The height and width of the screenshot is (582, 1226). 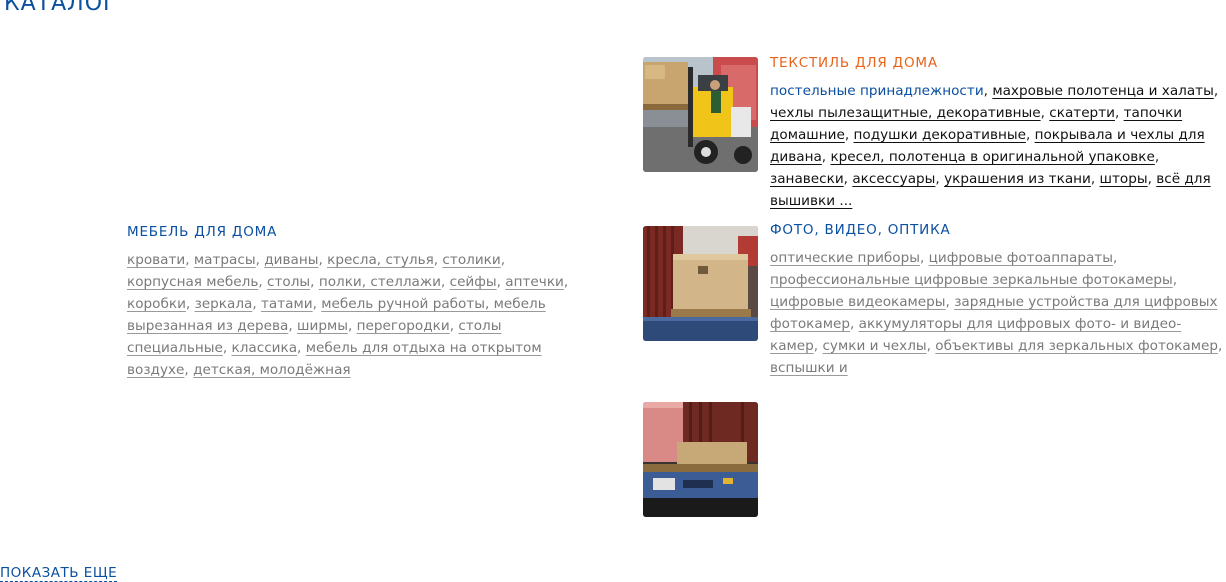 What do you see at coordinates (809, 368) in the screenshot?
I see `link-flashes: вспышки и` at bounding box center [809, 368].